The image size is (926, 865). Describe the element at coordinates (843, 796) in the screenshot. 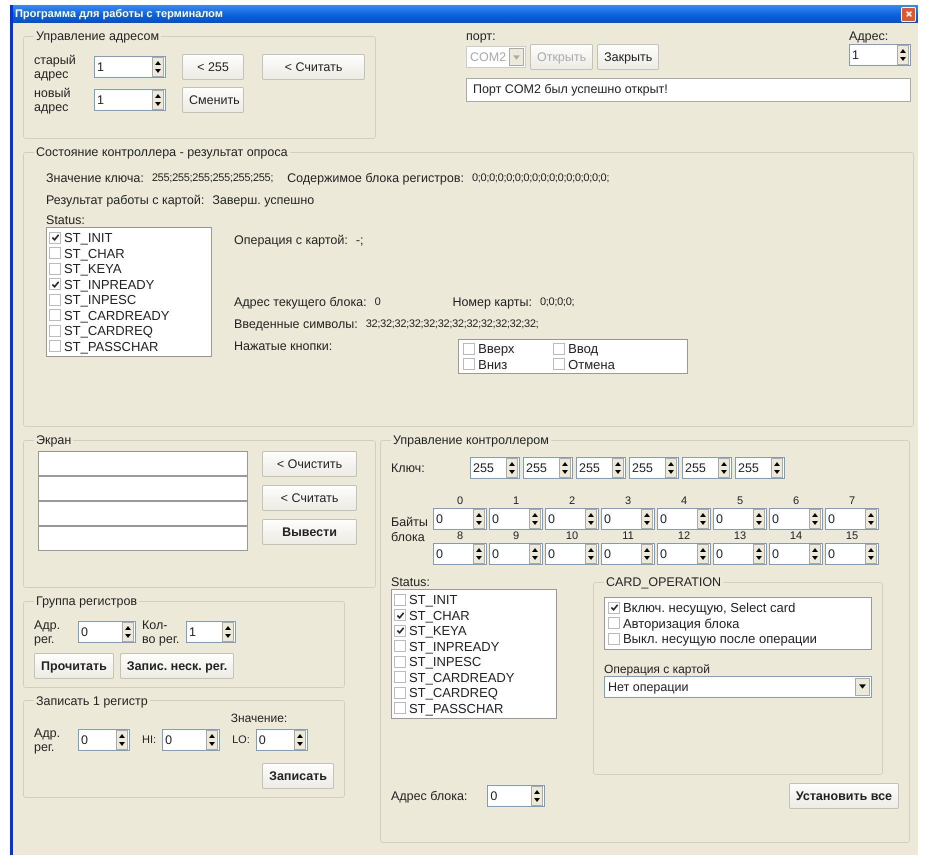

I see `set-all-button: Установить все` at that location.